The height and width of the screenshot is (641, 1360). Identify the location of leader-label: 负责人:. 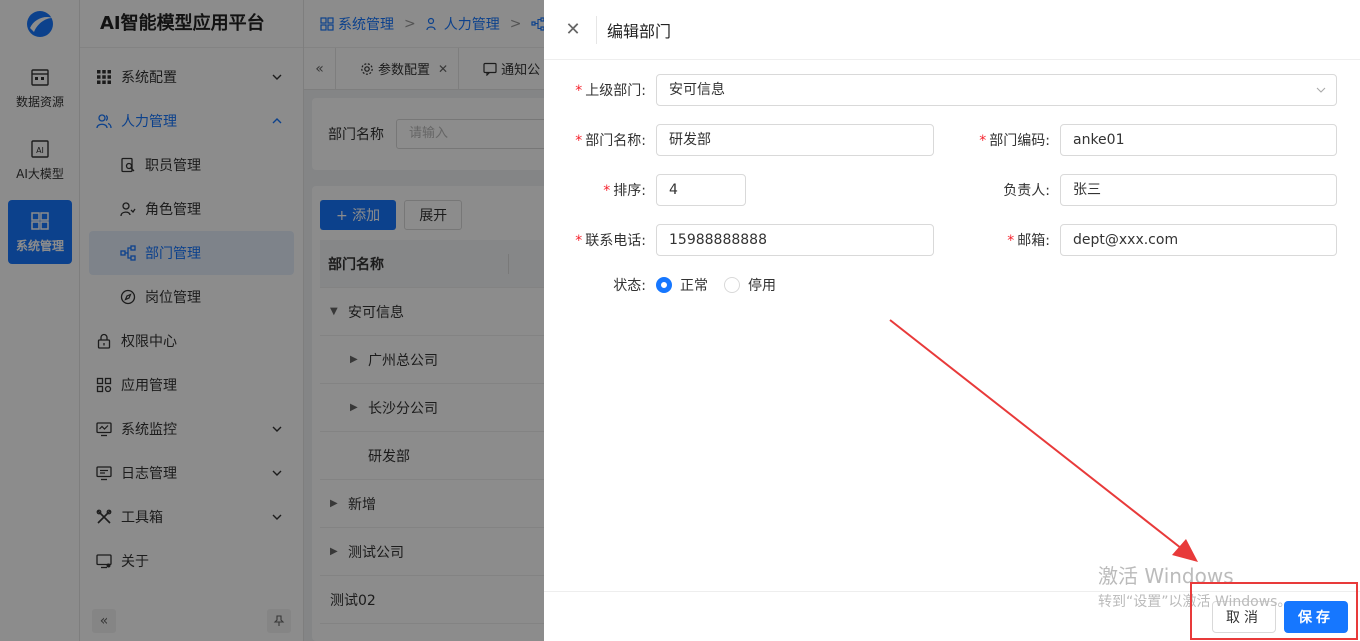
(1026, 191).